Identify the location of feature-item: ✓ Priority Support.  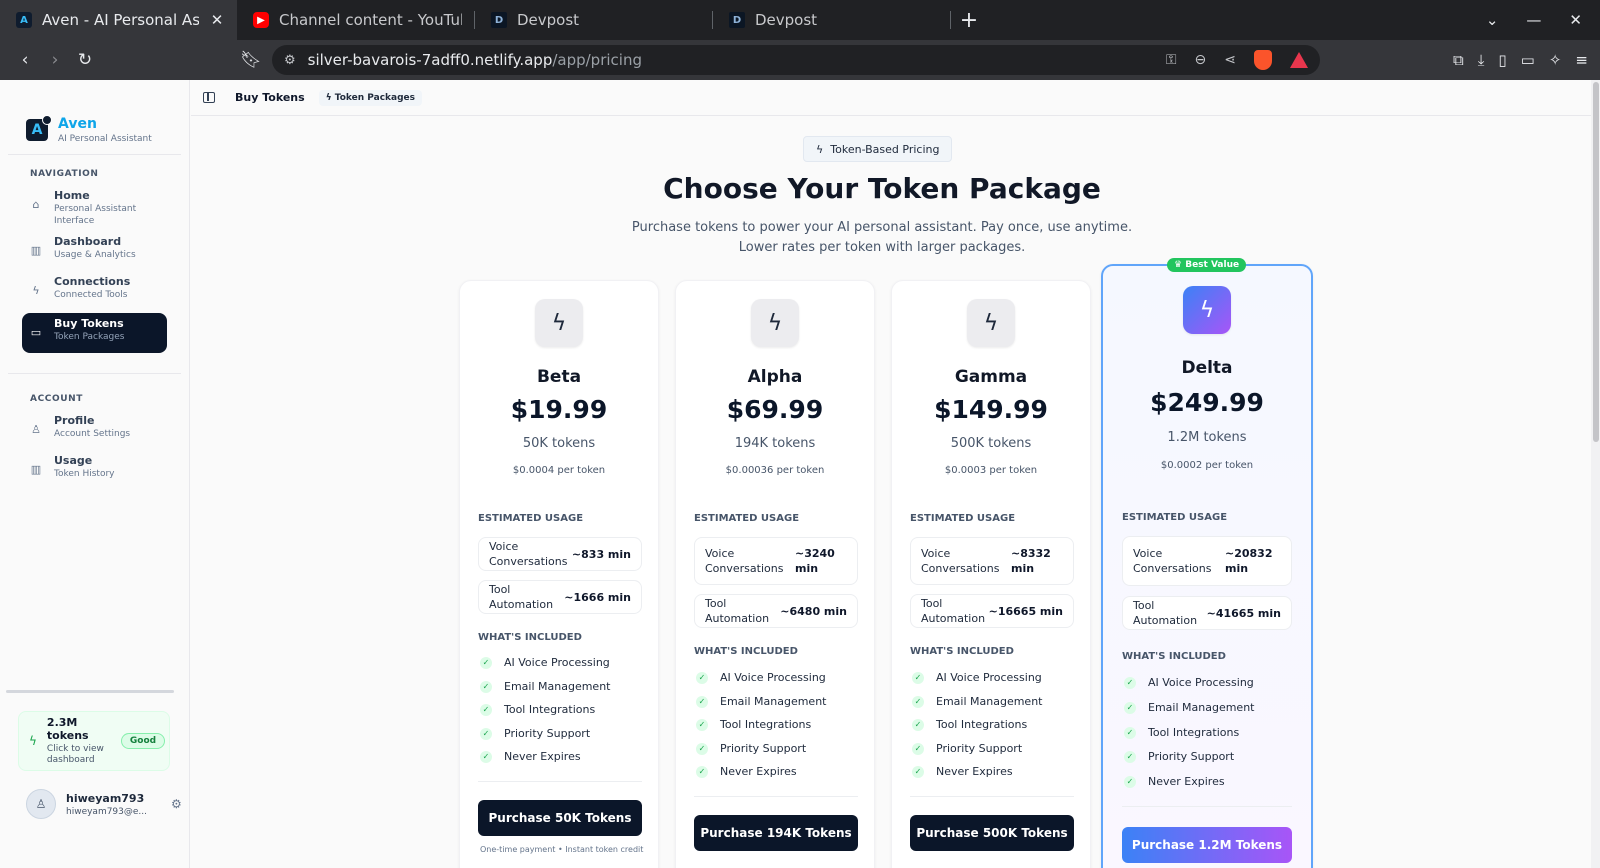
(1179, 756).